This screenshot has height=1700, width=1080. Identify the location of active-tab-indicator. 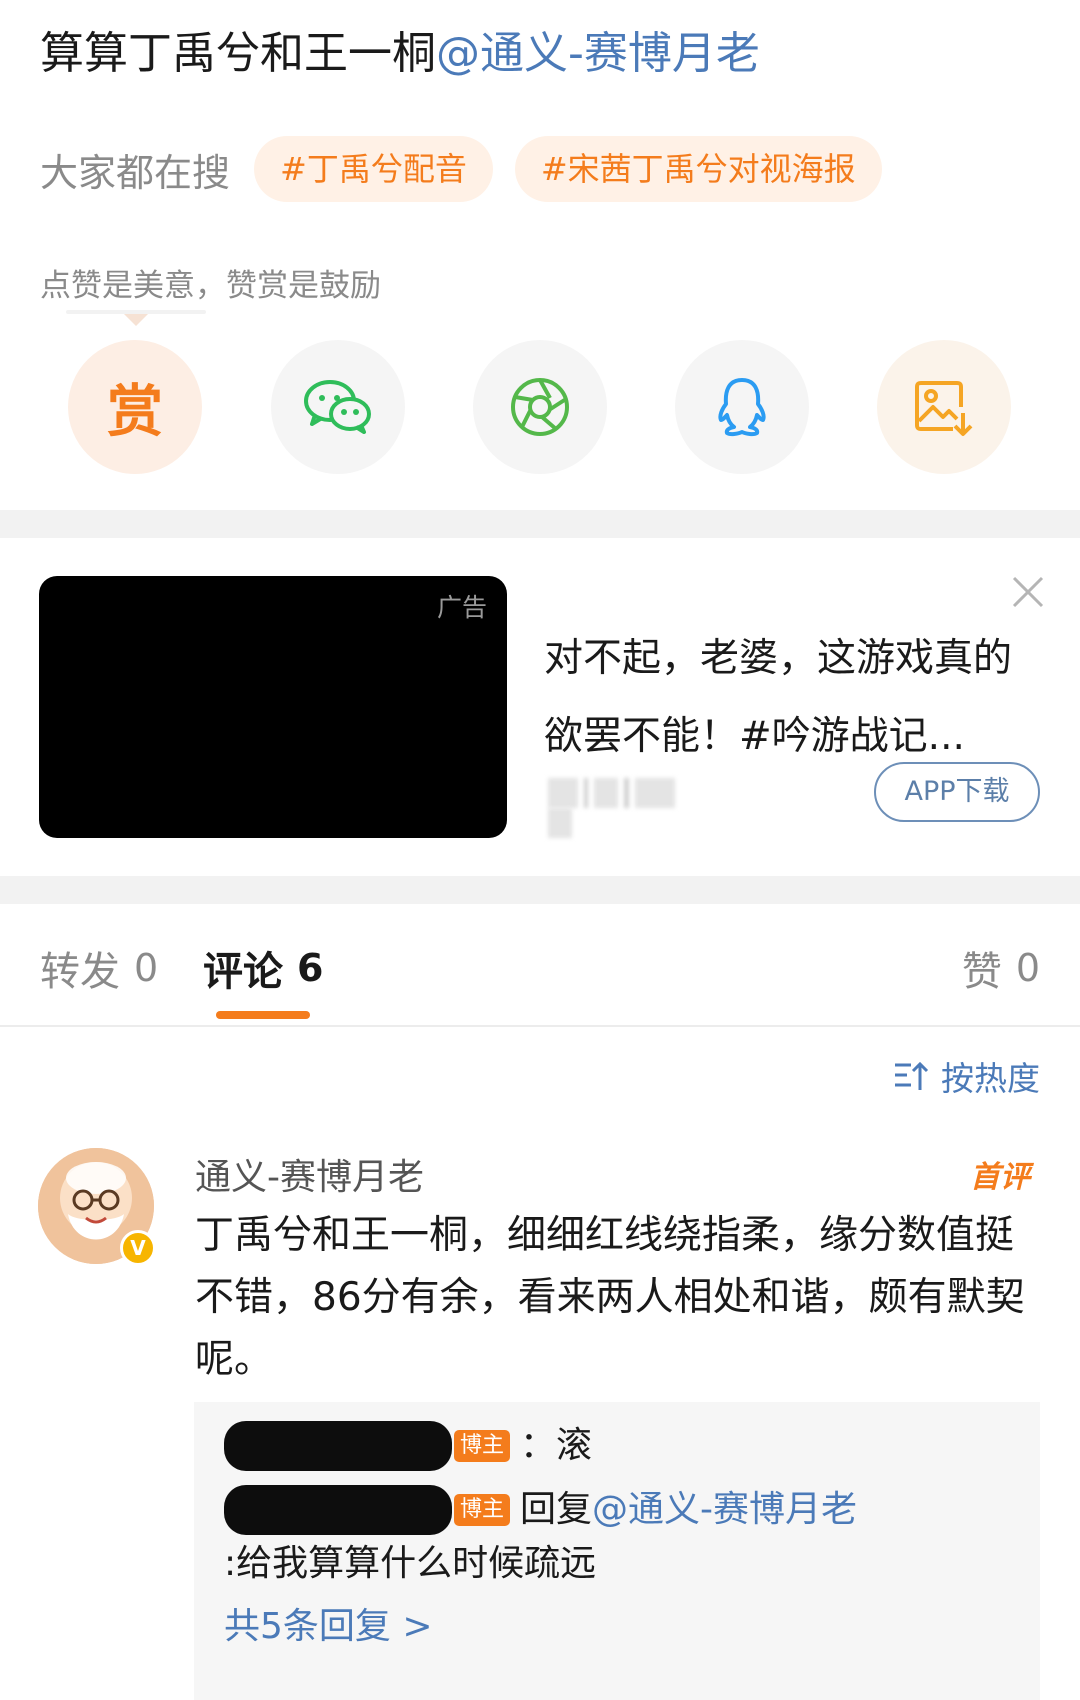
(263, 1015).